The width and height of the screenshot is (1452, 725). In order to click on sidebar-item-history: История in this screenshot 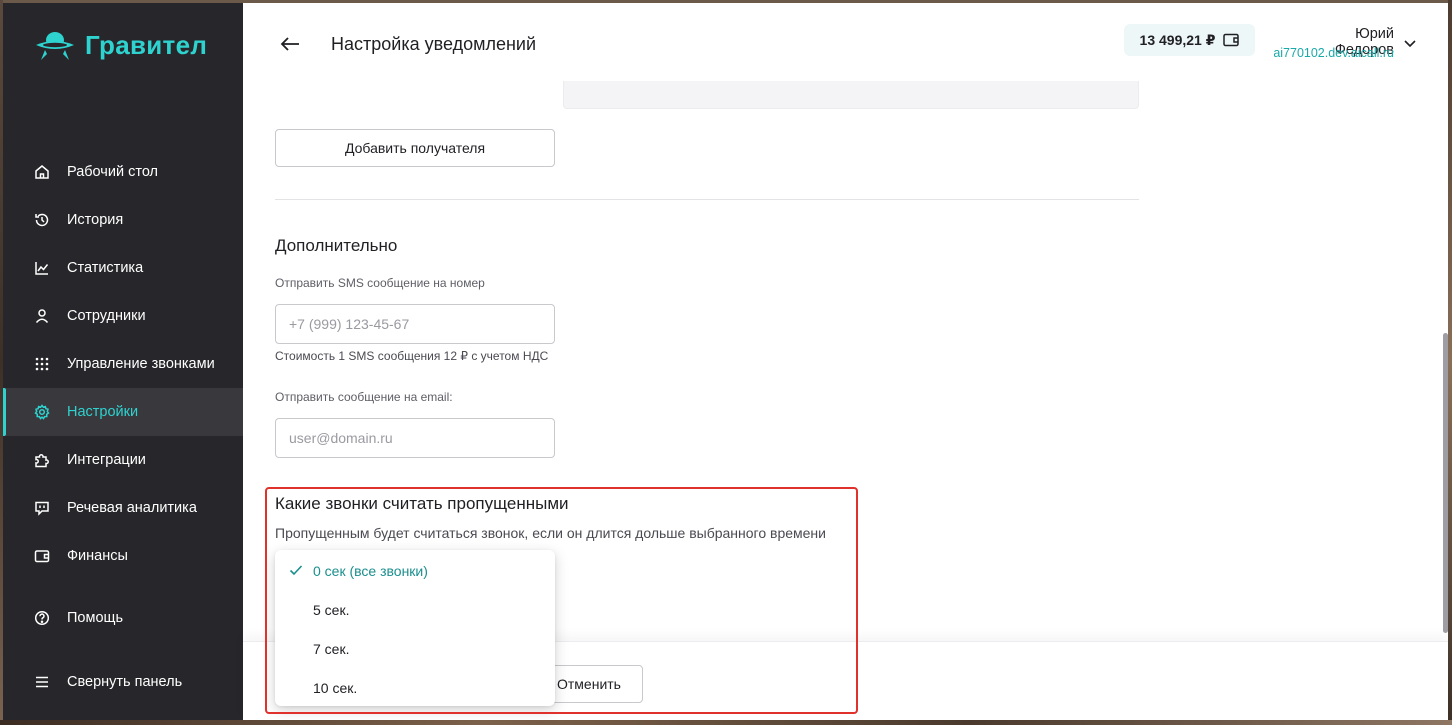, I will do `click(123, 220)`.